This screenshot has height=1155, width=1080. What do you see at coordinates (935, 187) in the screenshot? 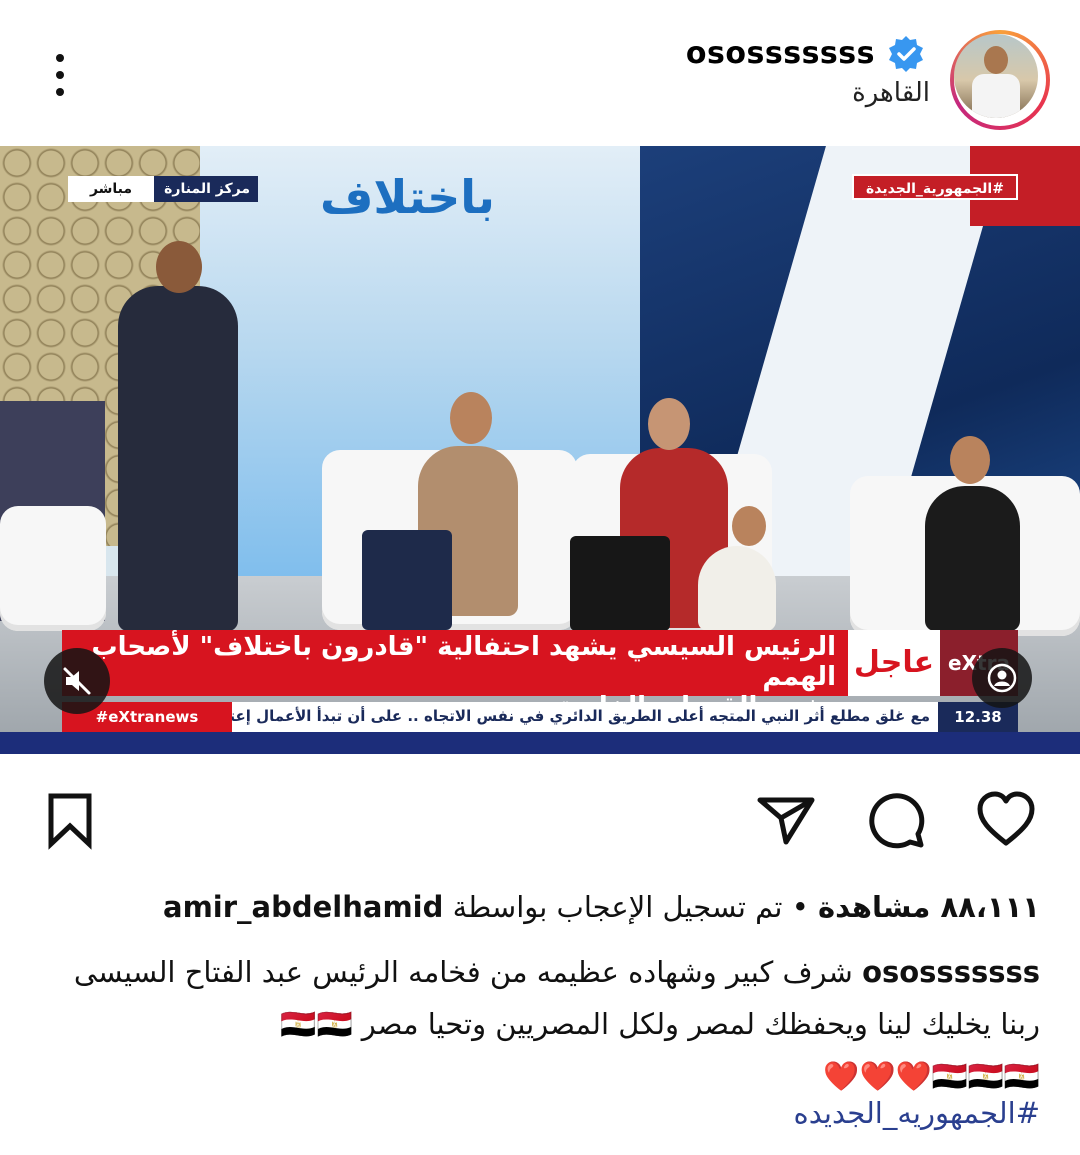
I see `program-hashtag: #الجمهورية_الجديدة` at bounding box center [935, 187].